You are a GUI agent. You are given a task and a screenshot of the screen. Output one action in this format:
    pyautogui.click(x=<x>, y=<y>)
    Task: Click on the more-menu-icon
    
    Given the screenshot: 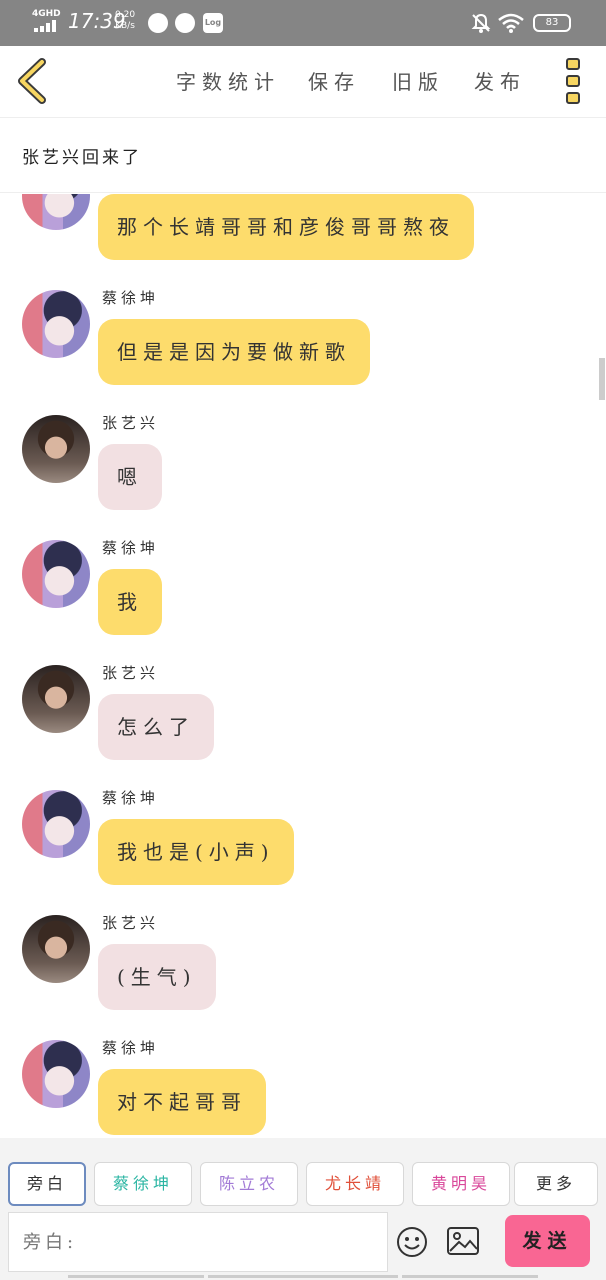 What is the action you would take?
    pyautogui.click(x=574, y=82)
    